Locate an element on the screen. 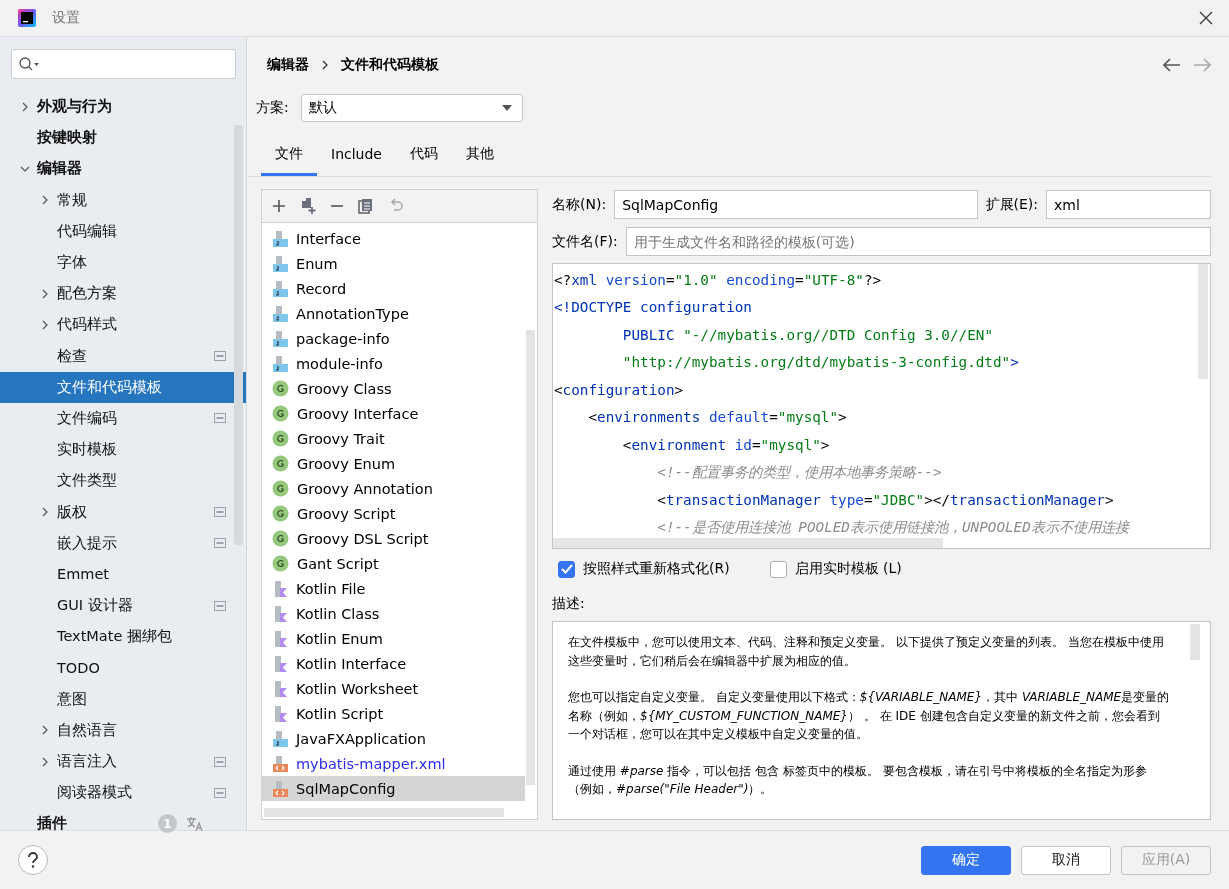  template-item: mybatis-mapper.xml is located at coordinates (393, 763).